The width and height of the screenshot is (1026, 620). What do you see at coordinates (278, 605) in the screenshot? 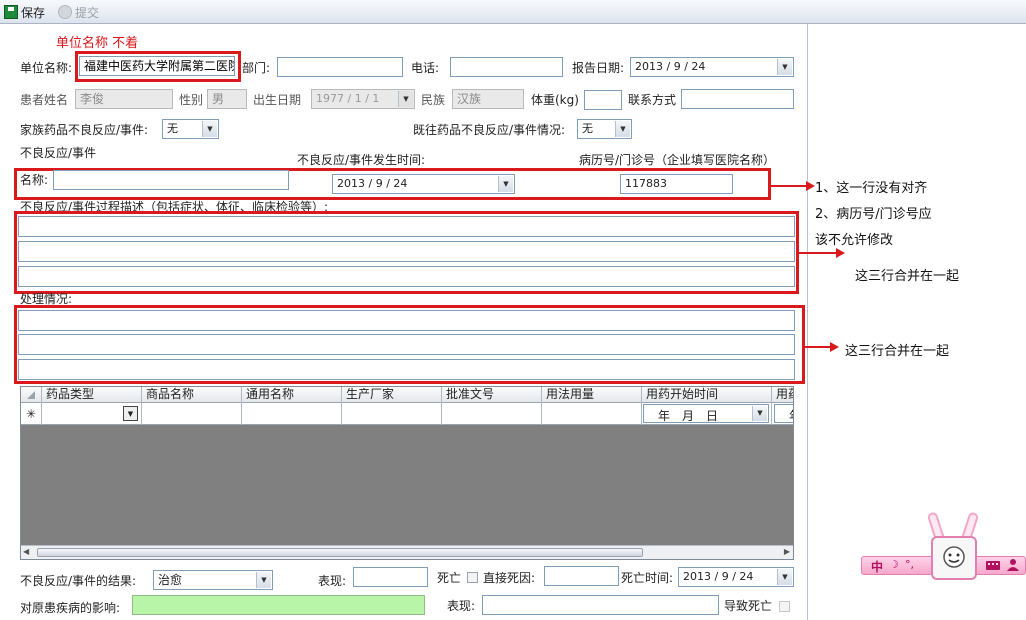
I see `impact-select` at bounding box center [278, 605].